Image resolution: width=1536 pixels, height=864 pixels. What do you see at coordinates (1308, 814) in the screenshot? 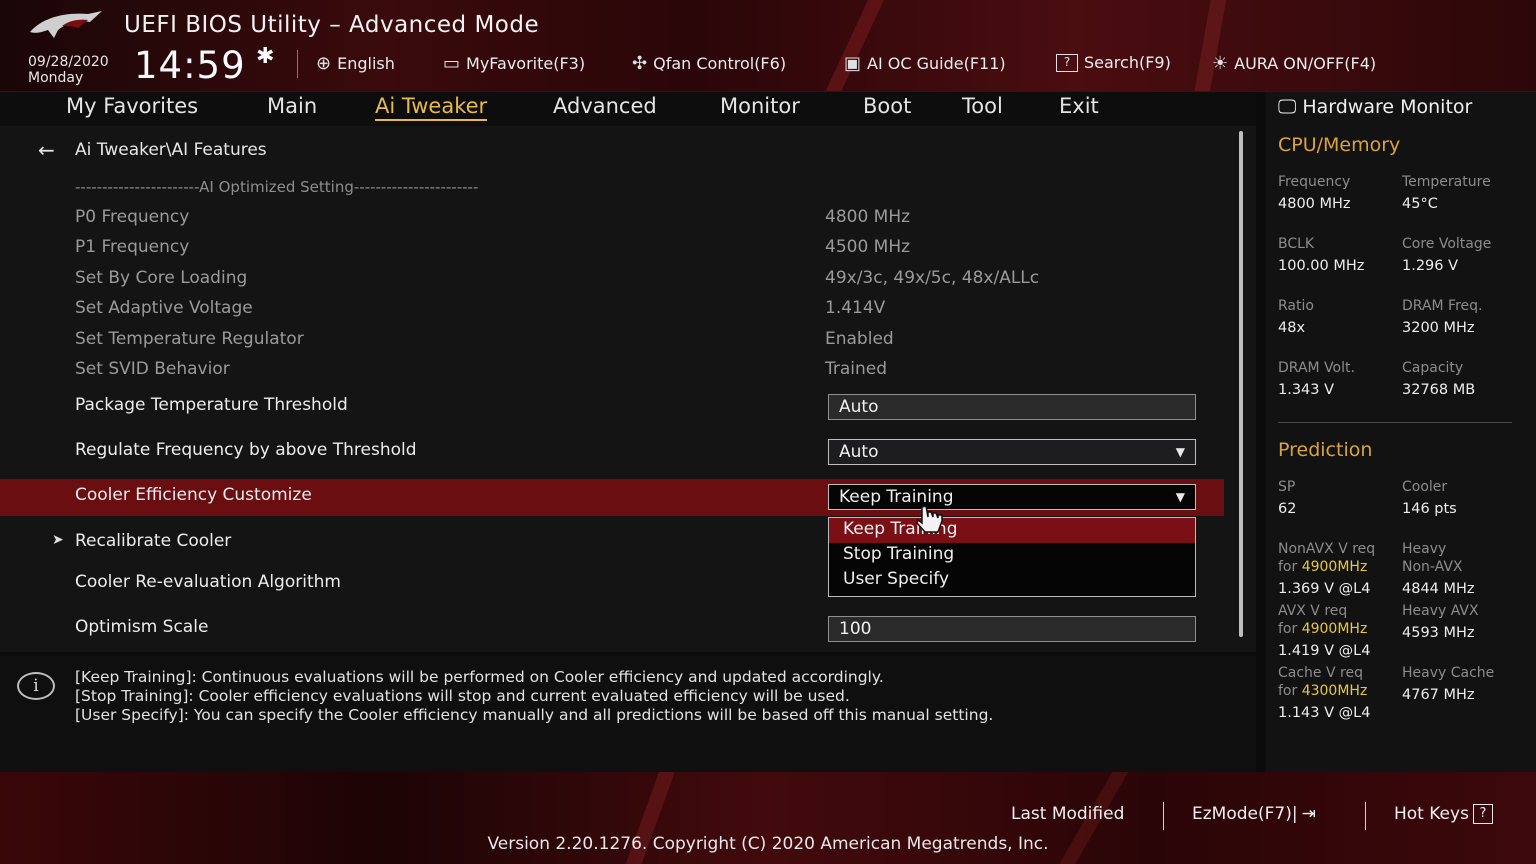
I see `exit-arrow-icon: ⇥` at bounding box center [1308, 814].